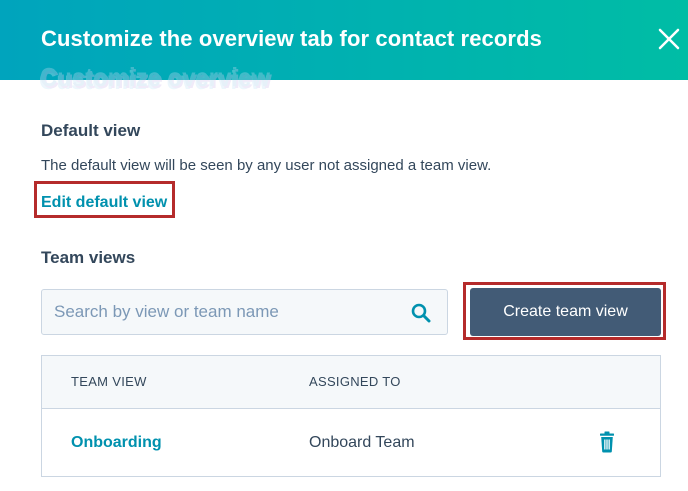 The height and width of the screenshot is (491, 688). I want to click on search-input, so click(224, 312).